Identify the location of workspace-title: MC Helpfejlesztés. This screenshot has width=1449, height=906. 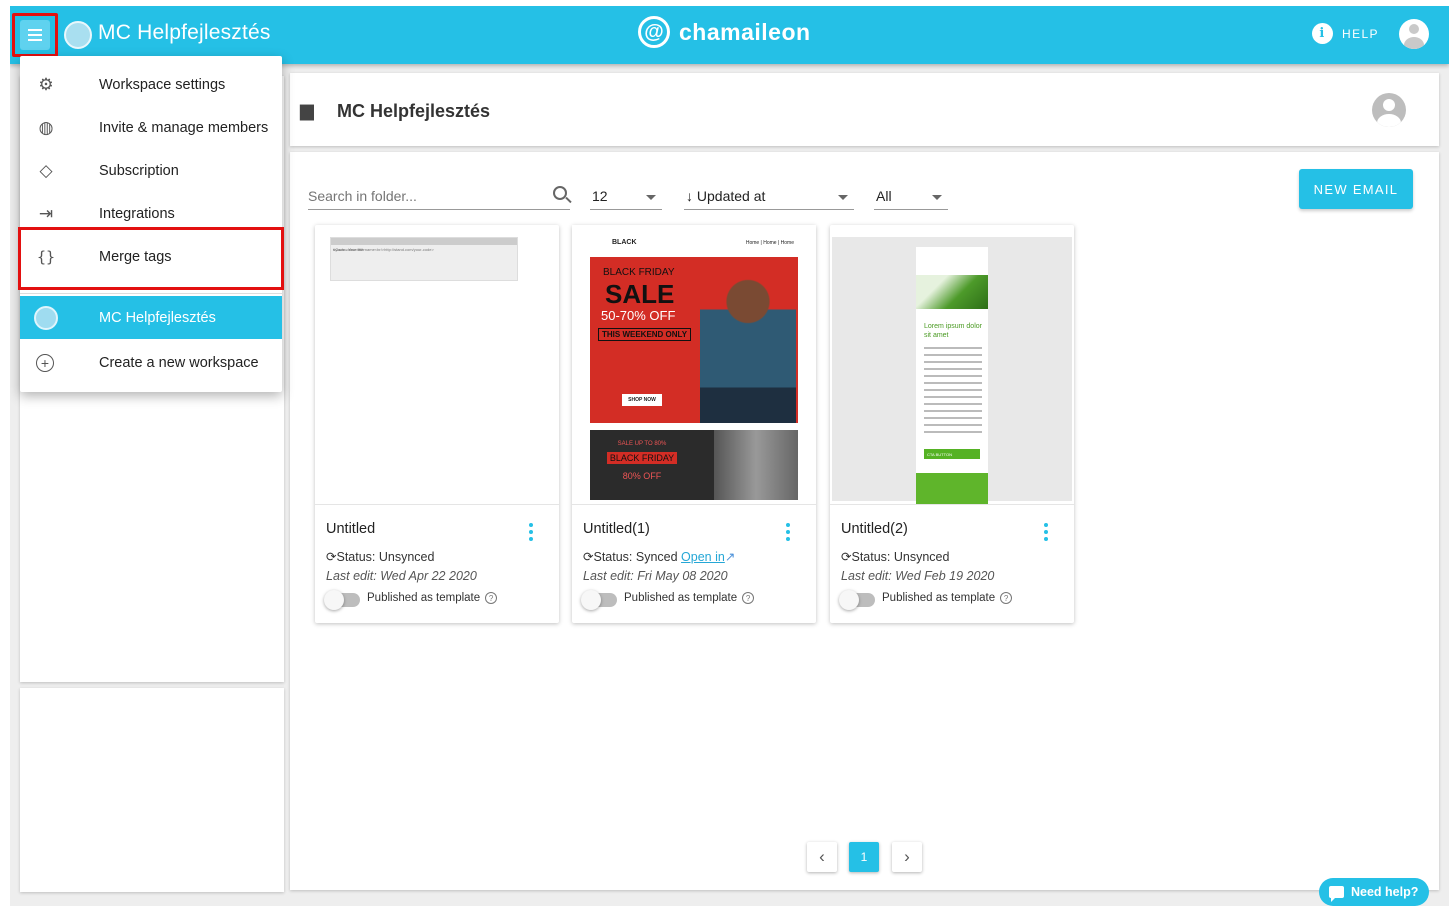
(184, 33).